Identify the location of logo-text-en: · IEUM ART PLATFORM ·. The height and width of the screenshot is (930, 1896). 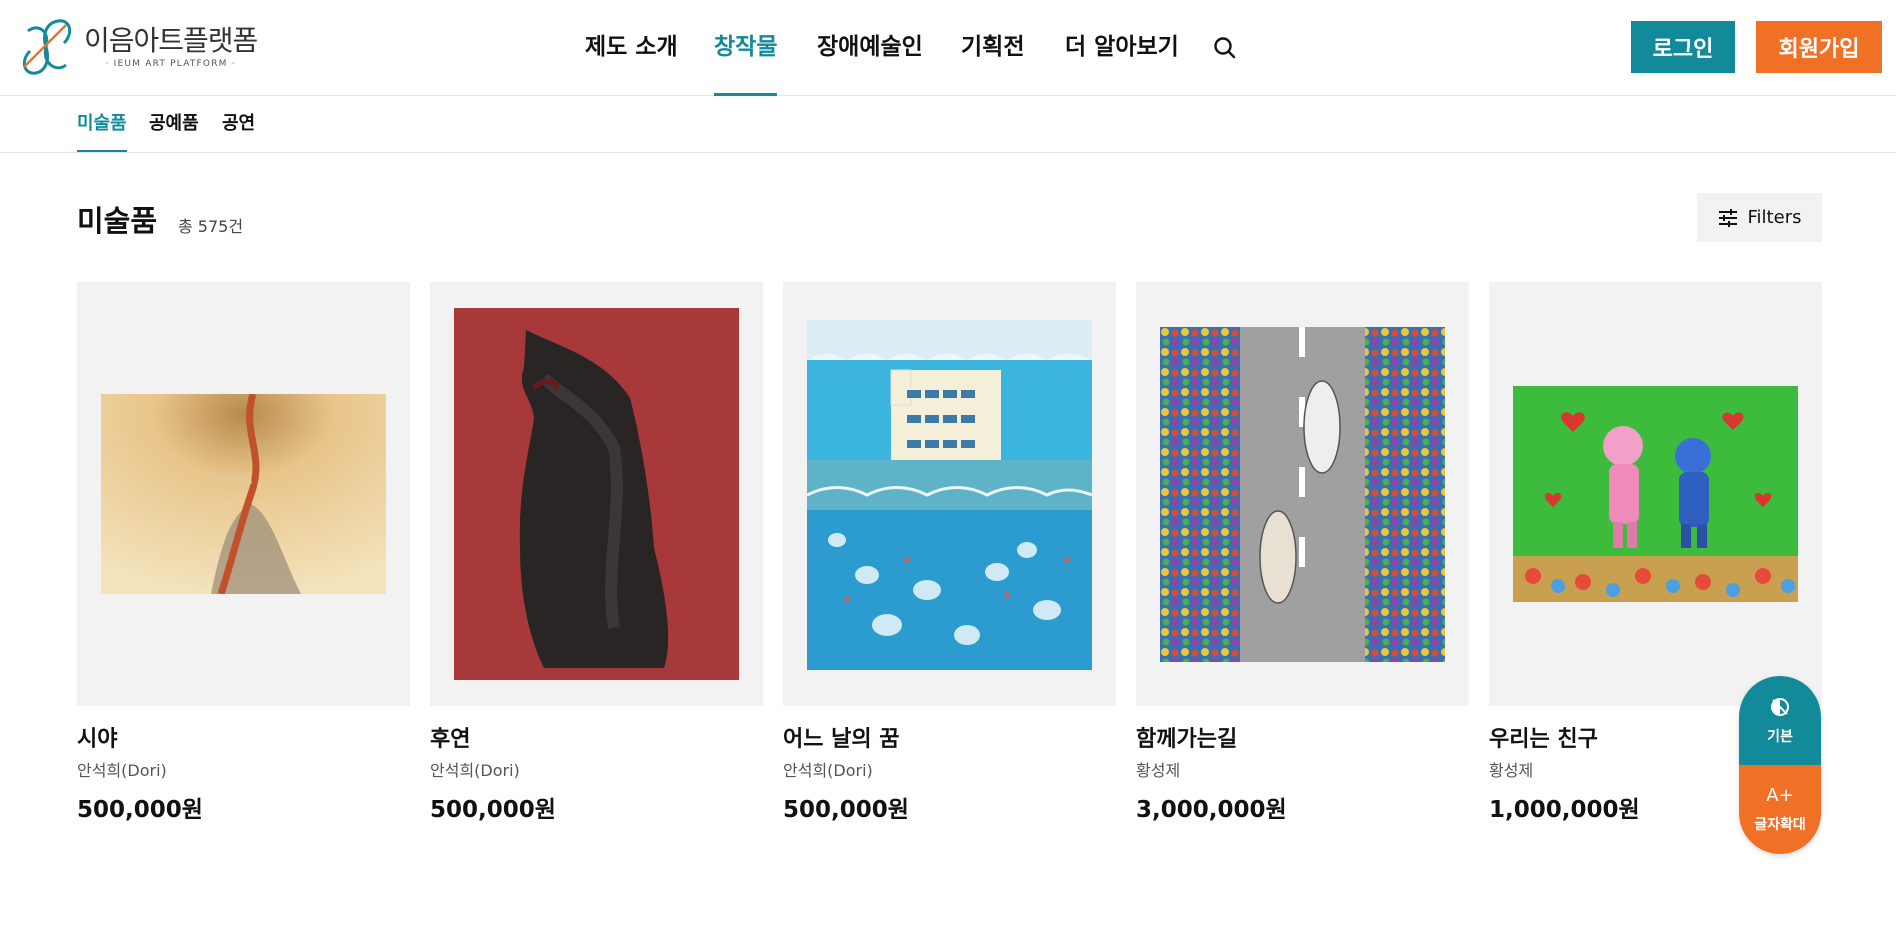
(170, 64).